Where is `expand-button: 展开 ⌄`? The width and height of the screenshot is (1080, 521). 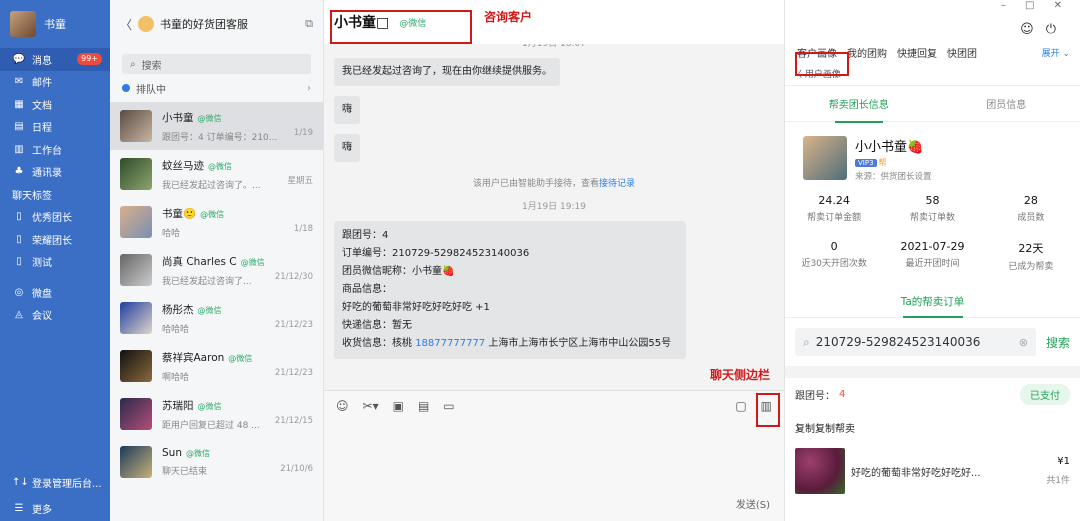 expand-button: 展开 ⌄ is located at coordinates (1056, 52).